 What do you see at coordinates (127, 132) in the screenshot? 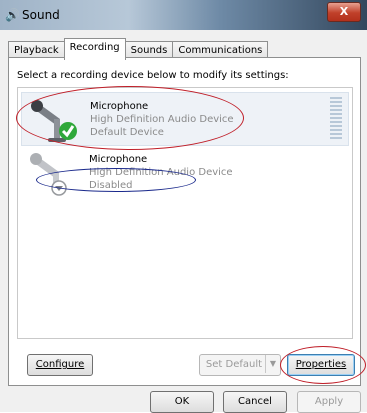
I see `device-status: Default Device` at bounding box center [127, 132].